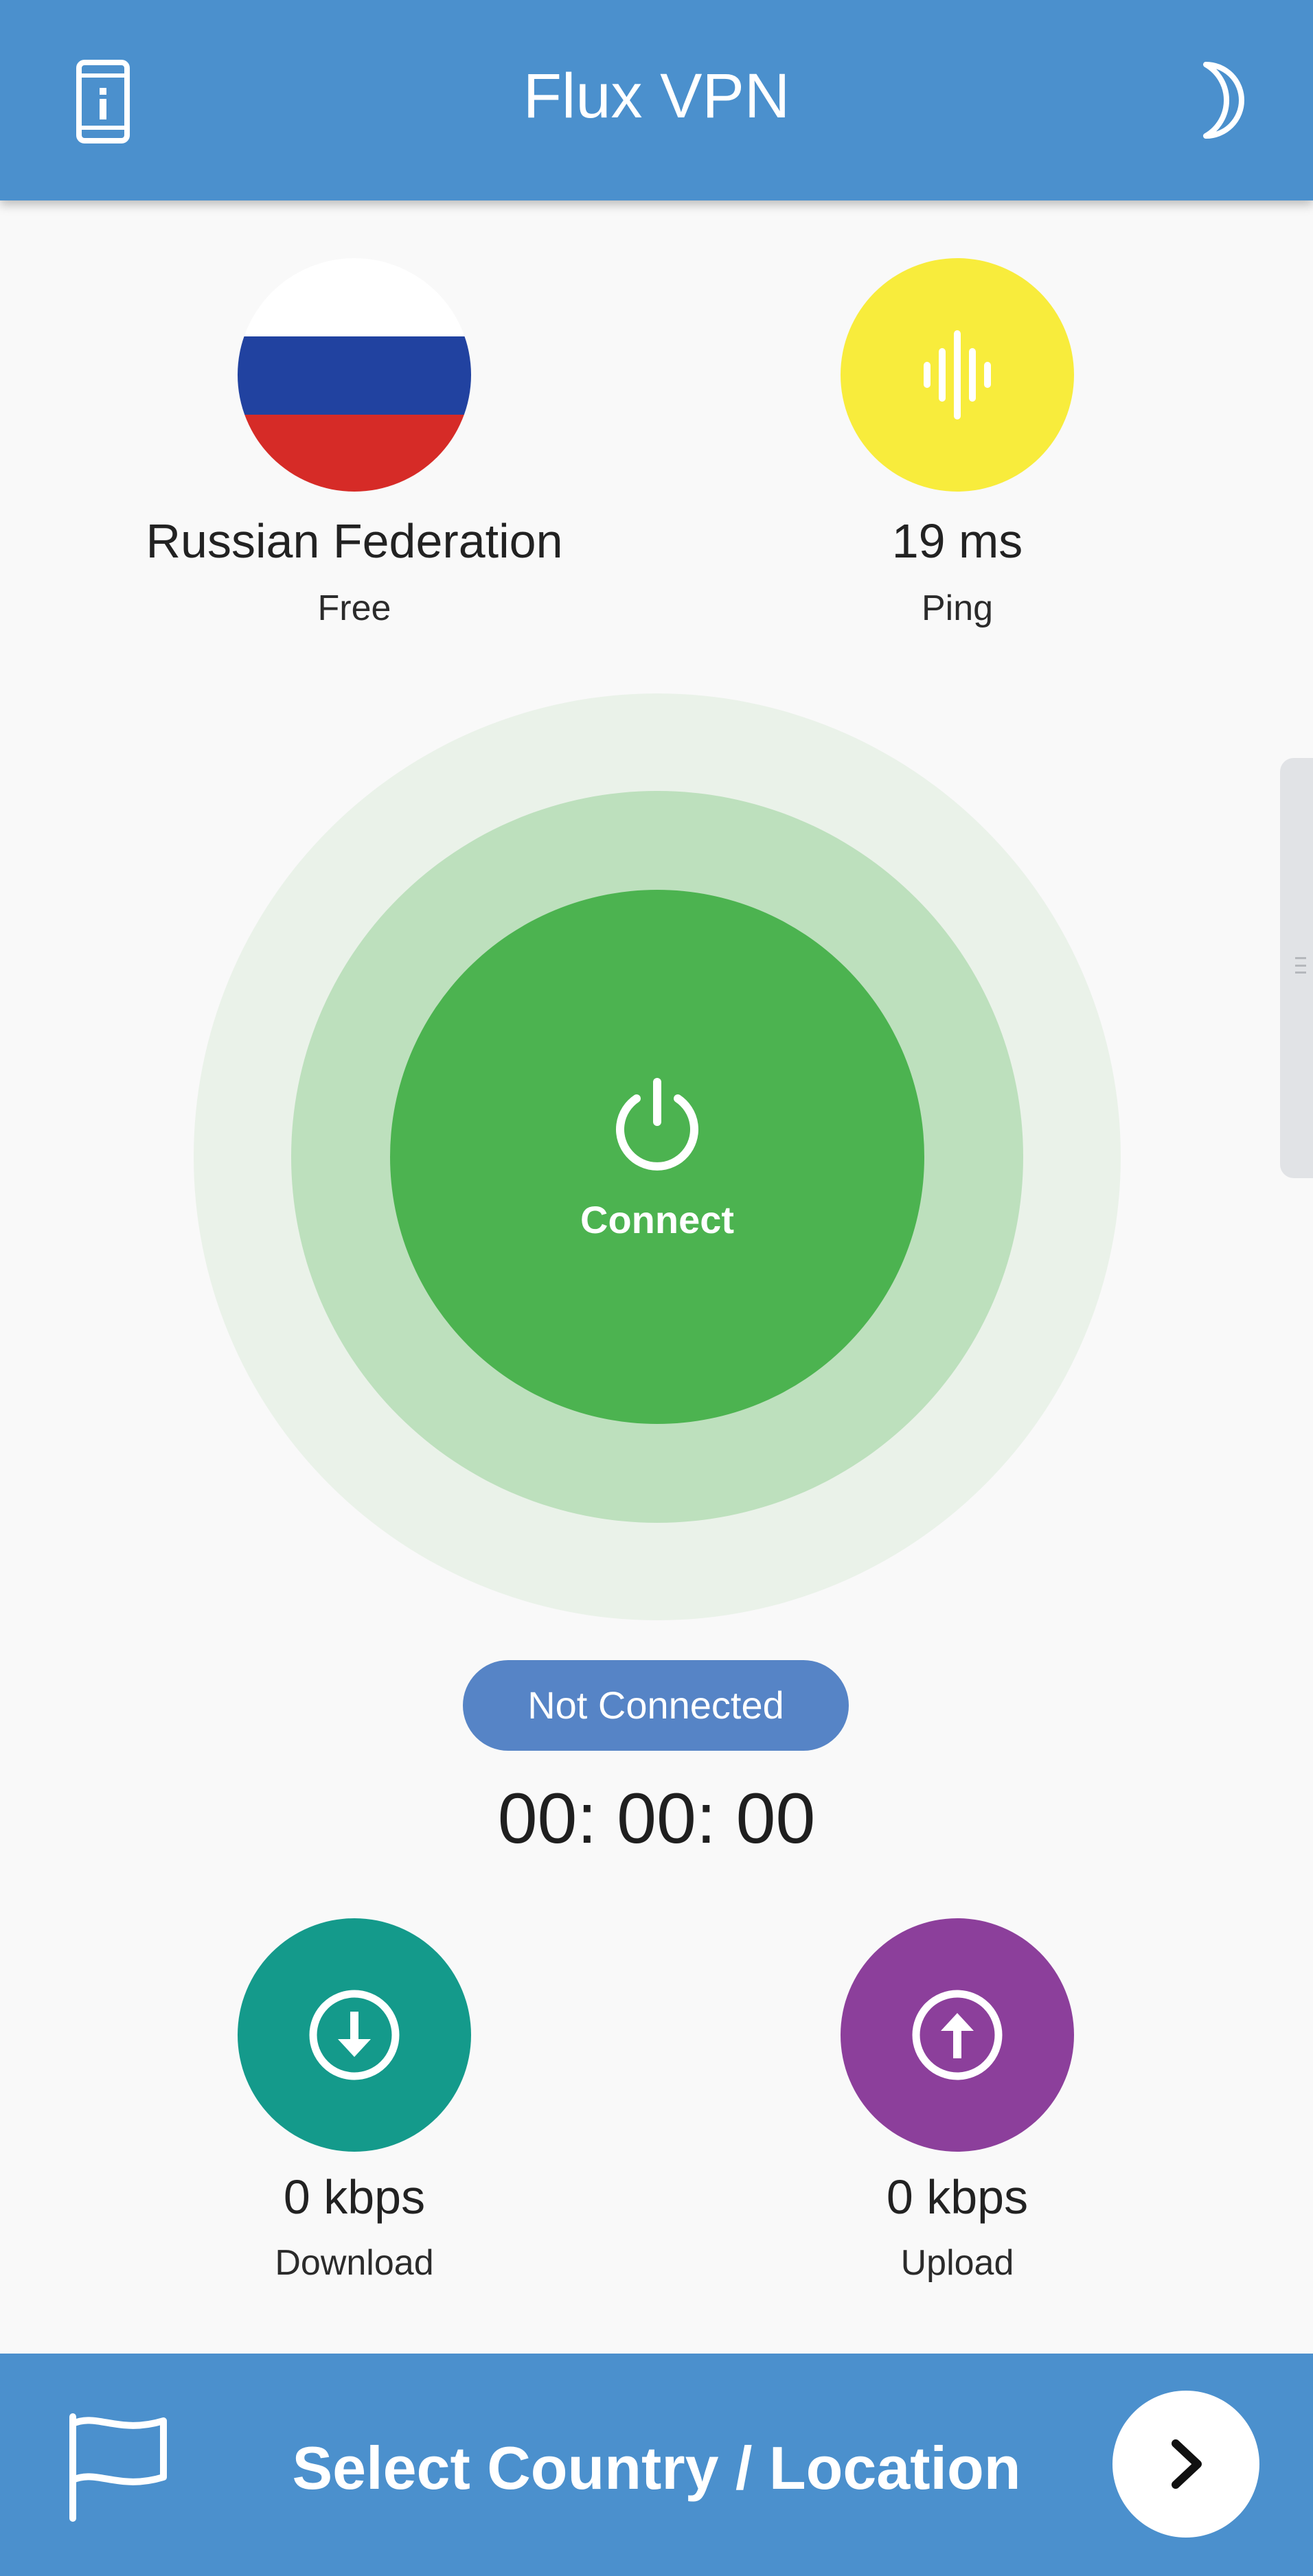 The height and width of the screenshot is (2576, 1313). I want to click on upload-arrow-icon, so click(957, 2035).